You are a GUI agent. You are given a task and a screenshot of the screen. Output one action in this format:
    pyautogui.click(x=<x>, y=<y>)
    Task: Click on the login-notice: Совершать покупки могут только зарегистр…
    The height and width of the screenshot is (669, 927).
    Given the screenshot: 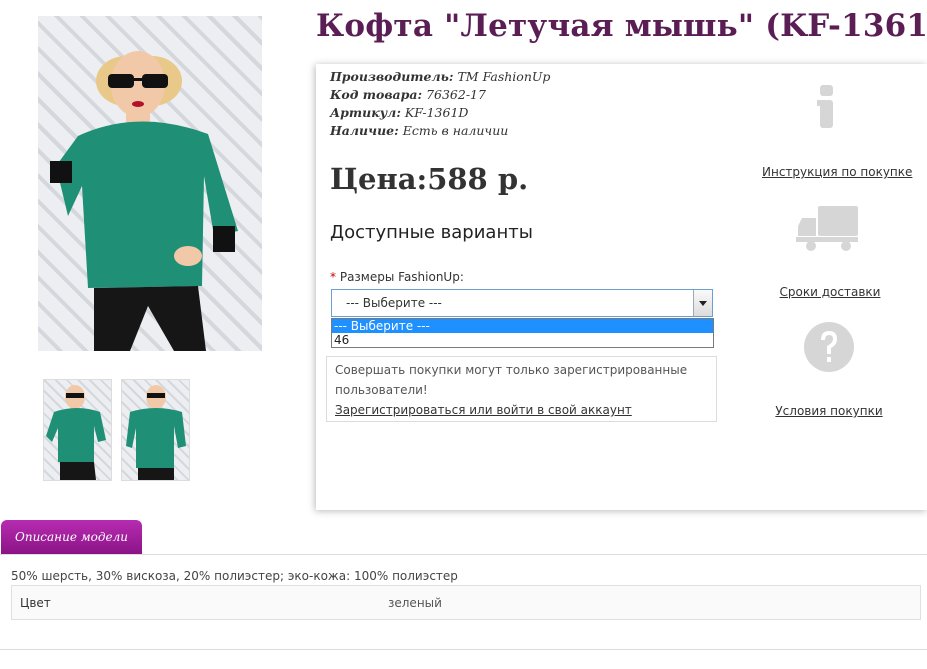 What is the action you would take?
    pyautogui.click(x=521, y=389)
    